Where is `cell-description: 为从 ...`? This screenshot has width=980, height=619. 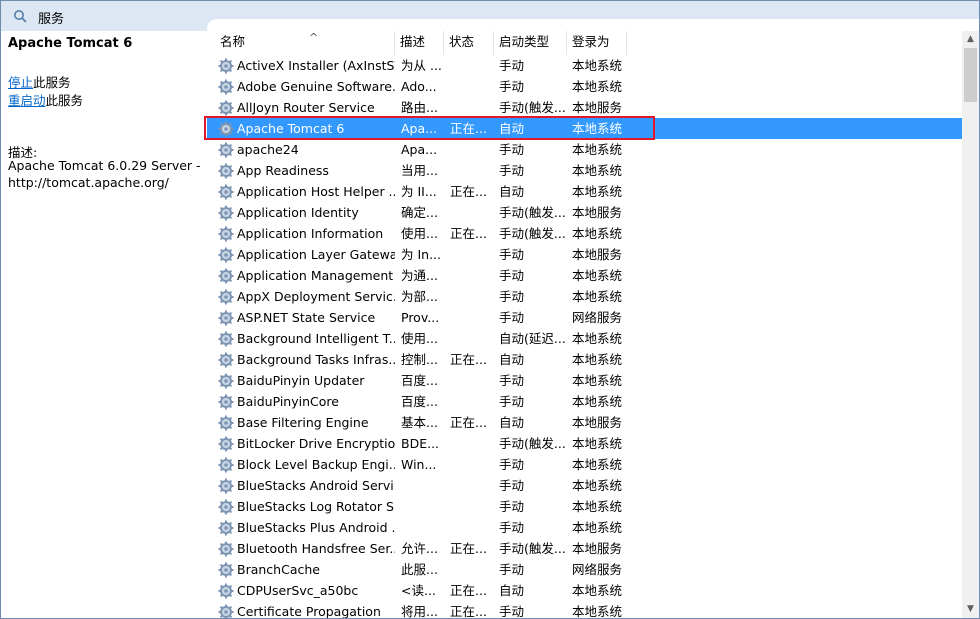 cell-description: 为从 ... is located at coordinates (421, 65).